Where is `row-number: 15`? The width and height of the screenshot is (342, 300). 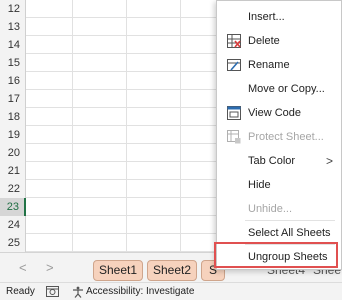 row-number: 15 is located at coordinates (13, 63).